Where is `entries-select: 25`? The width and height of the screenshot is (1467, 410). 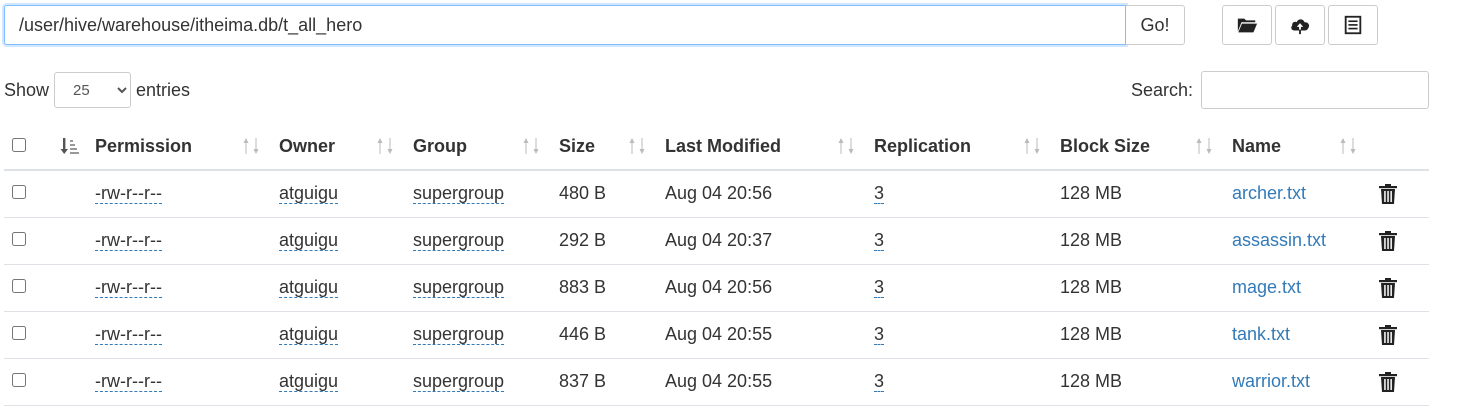 entries-select: 25 is located at coordinates (93, 90).